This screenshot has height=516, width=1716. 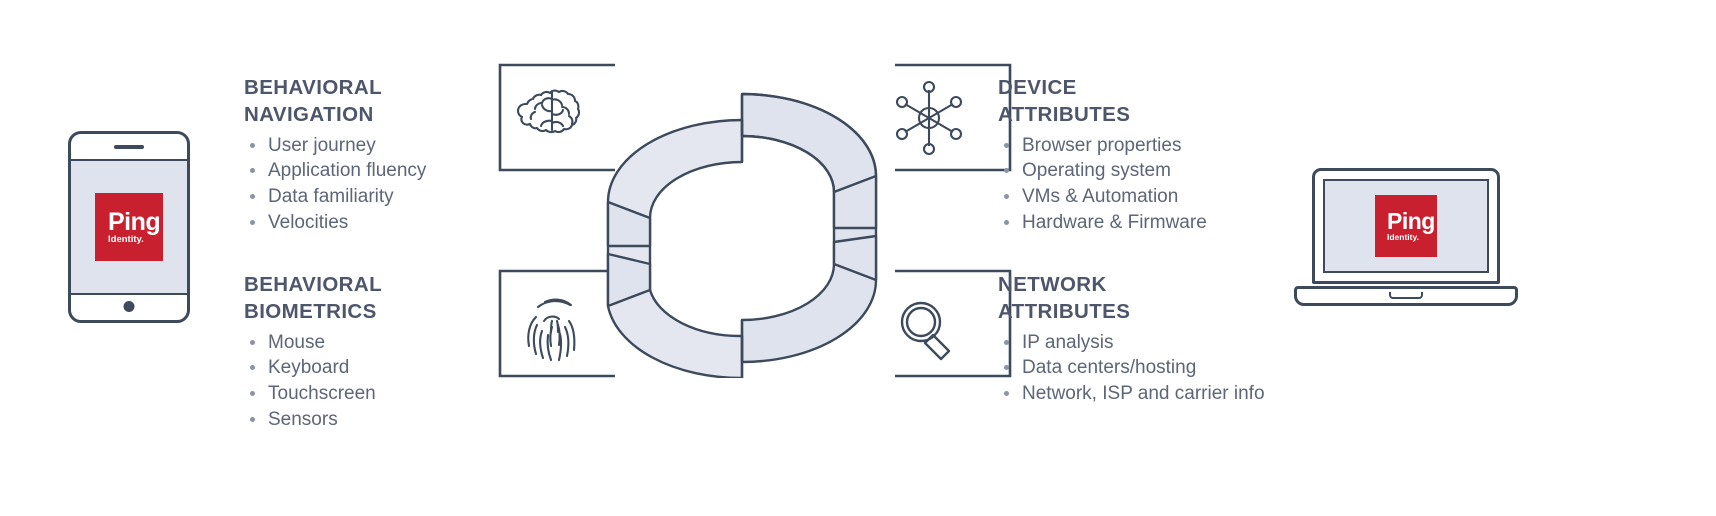 What do you see at coordinates (369, 368) in the screenshot?
I see `list-item: Keyboard` at bounding box center [369, 368].